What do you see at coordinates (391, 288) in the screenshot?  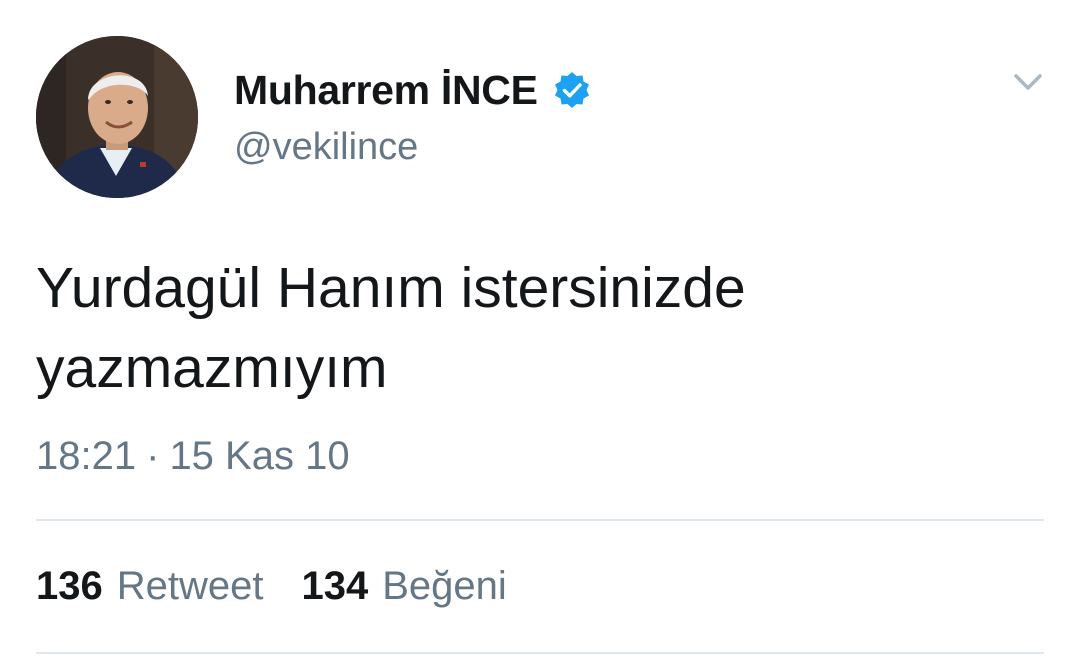 I see `tweet-text-line: Yurdagül Hanım istersinizde` at bounding box center [391, 288].